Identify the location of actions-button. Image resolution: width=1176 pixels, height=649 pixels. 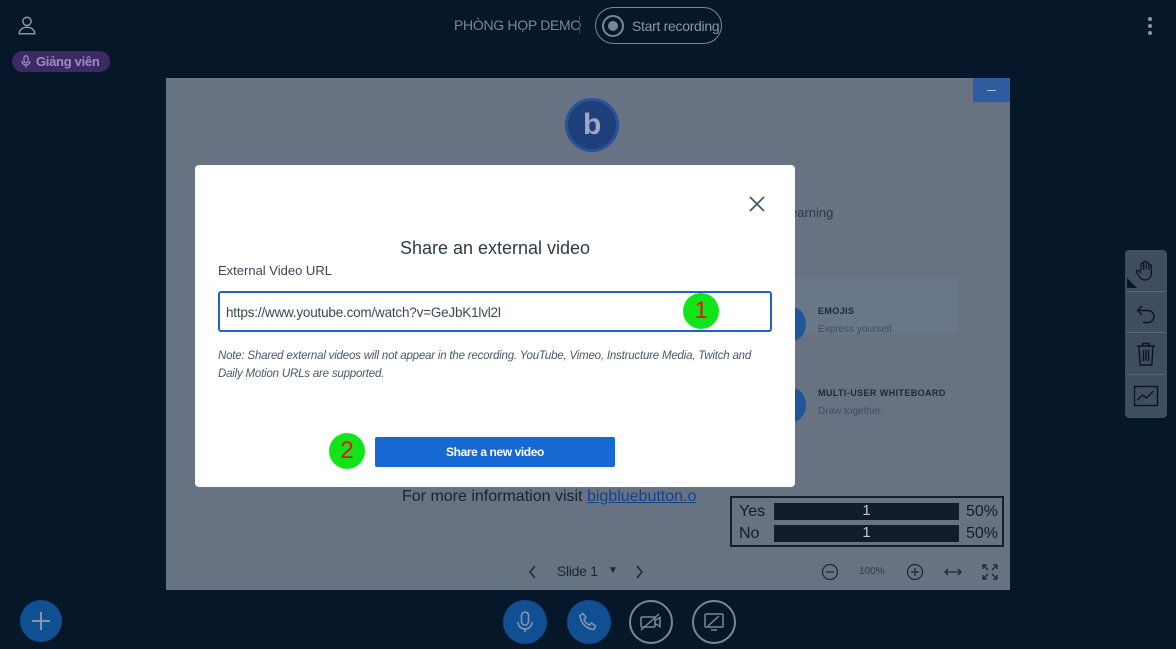
(41, 621).